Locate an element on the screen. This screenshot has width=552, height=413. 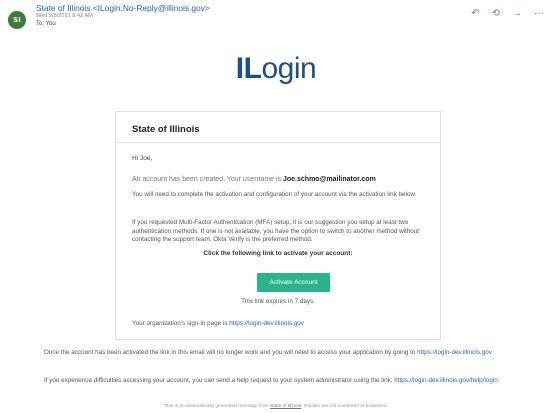
signin-prefix: Your organization's sign-in page is is located at coordinates (181, 323).